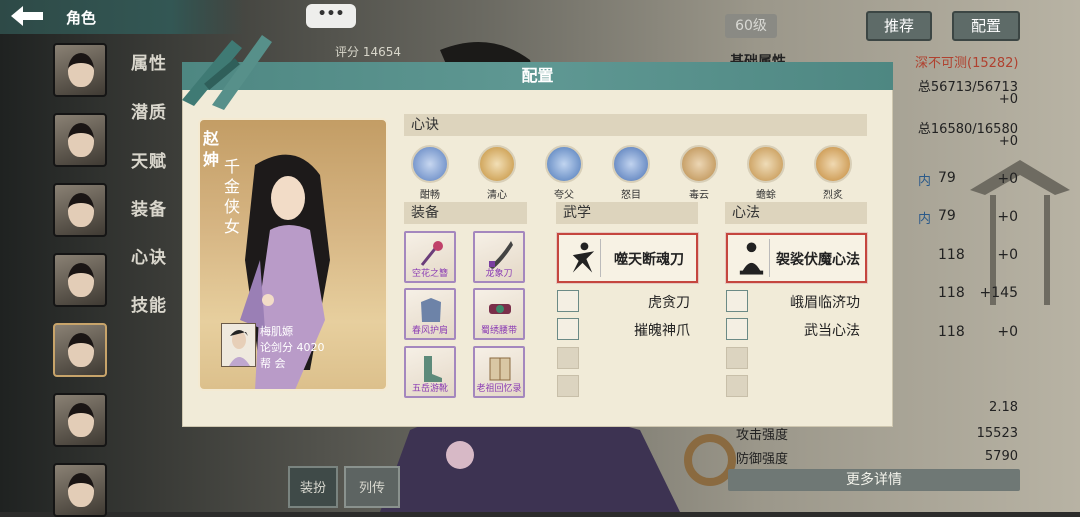 Image resolution: width=1080 pixels, height=517 pixels. What do you see at coordinates (149, 303) in the screenshot?
I see `tab-skills: 技能` at bounding box center [149, 303].